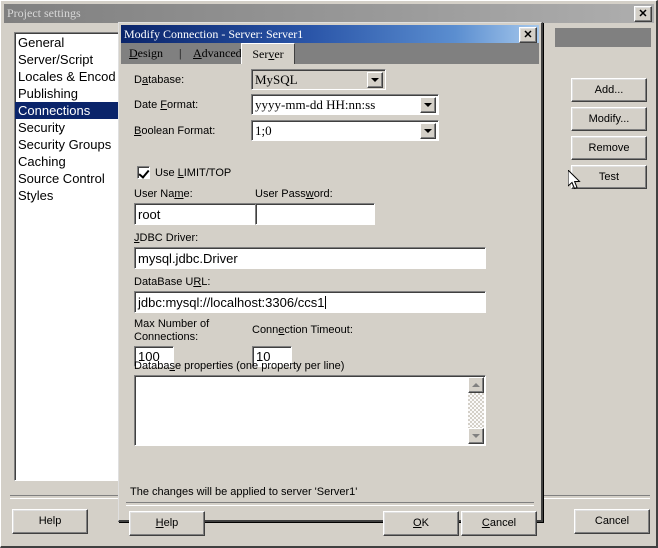 The width and height of the screenshot is (658, 548). I want to click on max-connections-label-line1: Max Number of, so click(172, 324).